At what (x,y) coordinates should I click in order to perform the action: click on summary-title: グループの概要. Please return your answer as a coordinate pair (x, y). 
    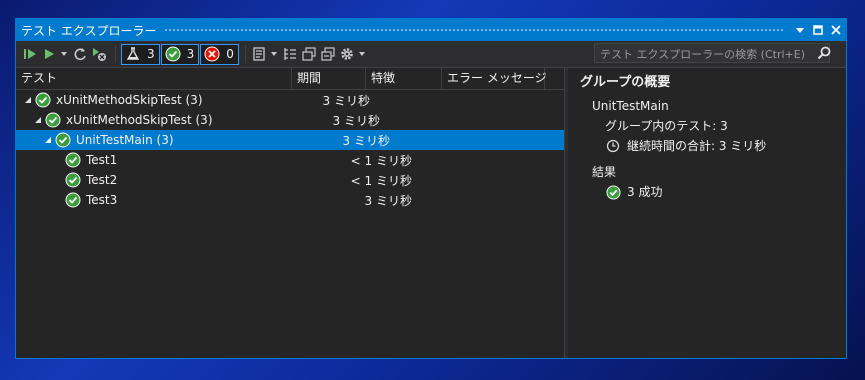
    Looking at the image, I should click on (625, 82).